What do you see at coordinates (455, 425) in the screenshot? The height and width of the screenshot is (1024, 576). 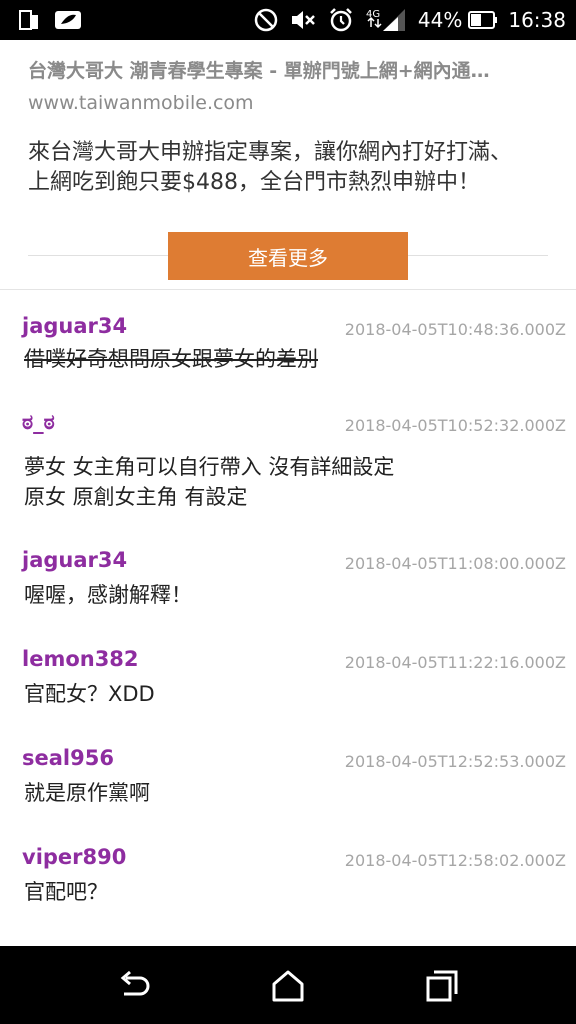 I see `comment-timestamp: 2018-04-05T10:52:32.000Z` at bounding box center [455, 425].